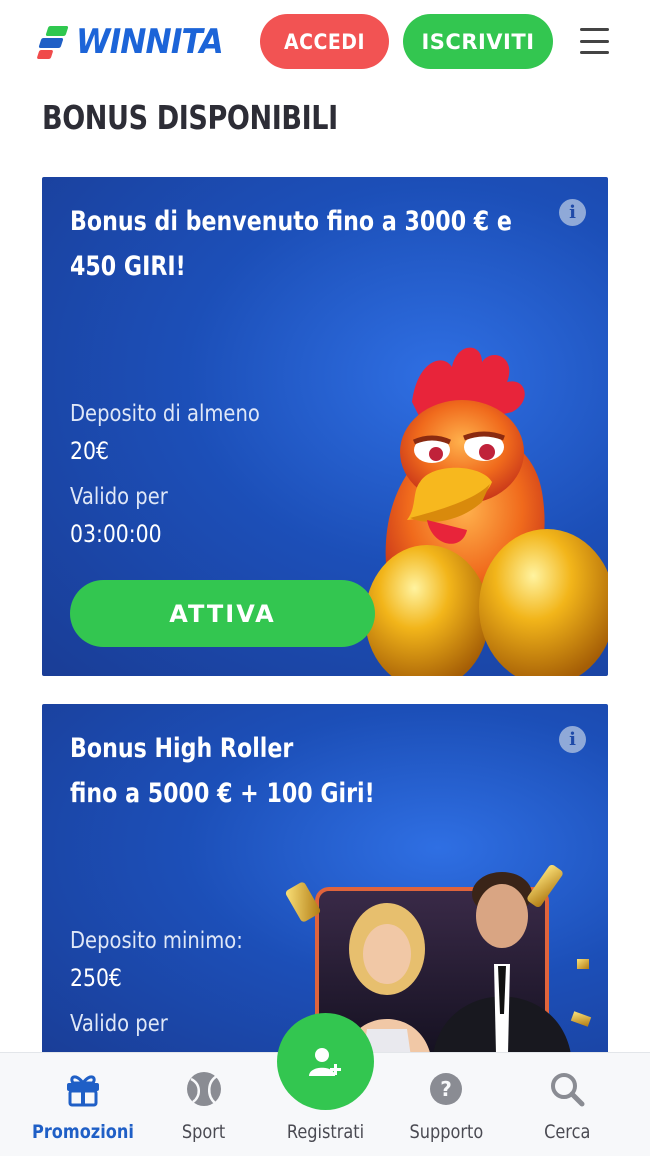 Image resolution: width=650 pixels, height=1156 pixels. What do you see at coordinates (486, 511) in the screenshot?
I see `rooster-illustration` at bounding box center [486, 511].